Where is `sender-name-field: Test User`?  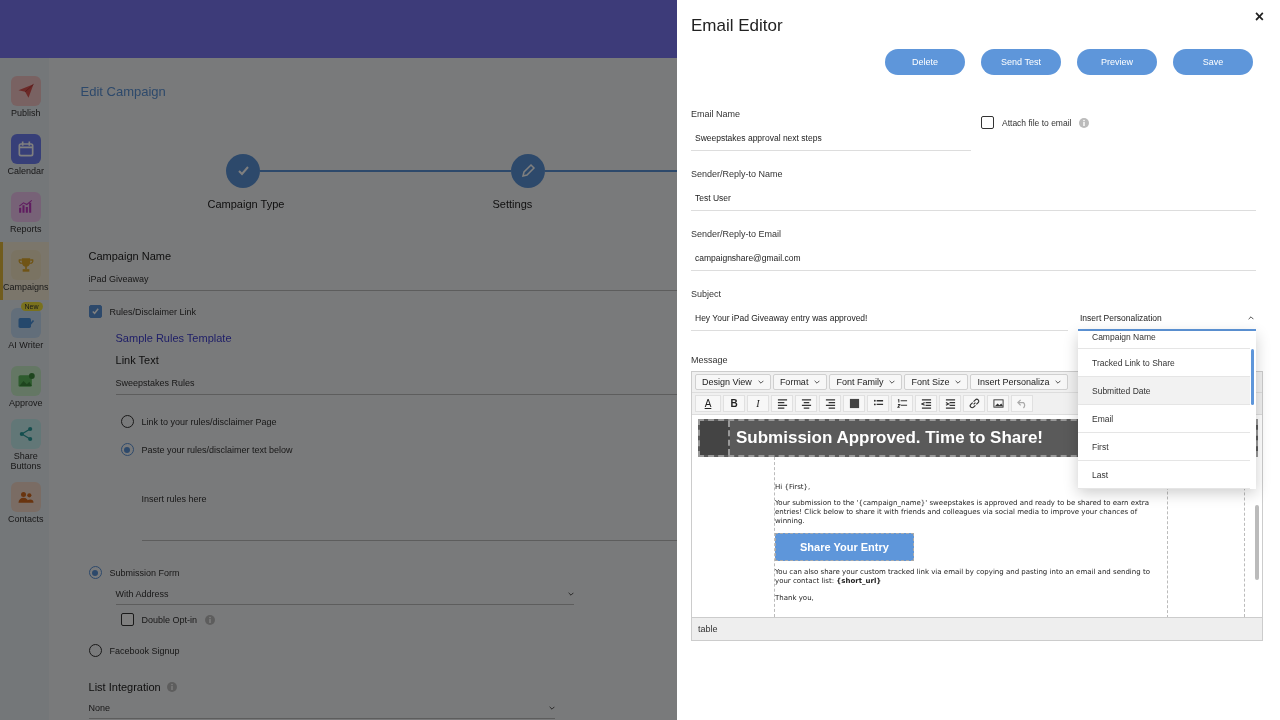 sender-name-field: Test User is located at coordinates (973, 195).